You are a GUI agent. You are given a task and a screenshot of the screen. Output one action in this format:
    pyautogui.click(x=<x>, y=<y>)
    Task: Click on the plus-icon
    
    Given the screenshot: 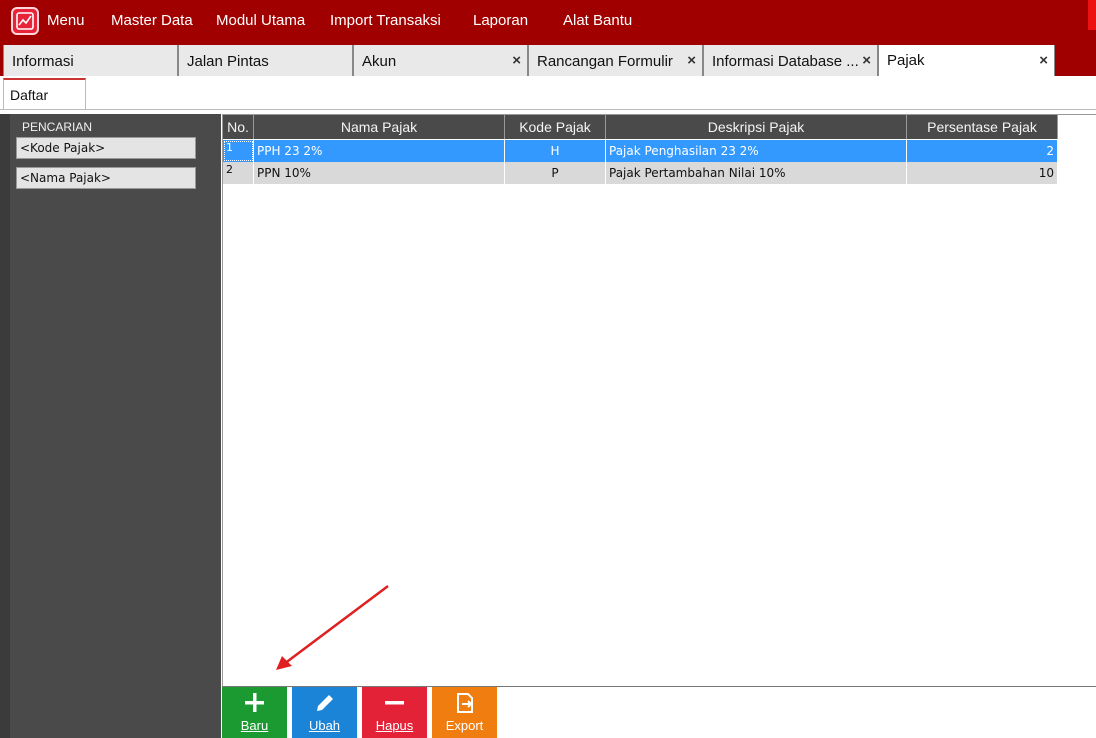 What is the action you would take?
    pyautogui.click(x=254, y=702)
    